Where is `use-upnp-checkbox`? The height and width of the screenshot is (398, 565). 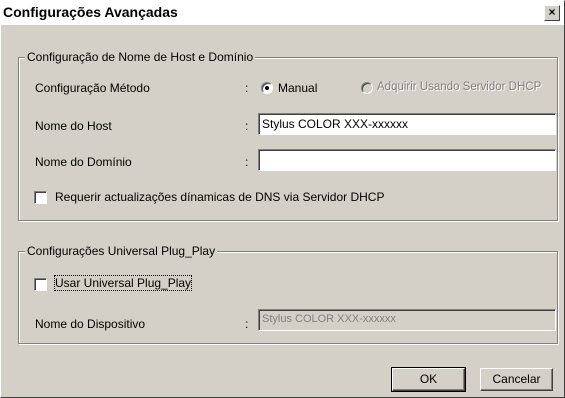
use-upnp-checkbox is located at coordinates (40, 284).